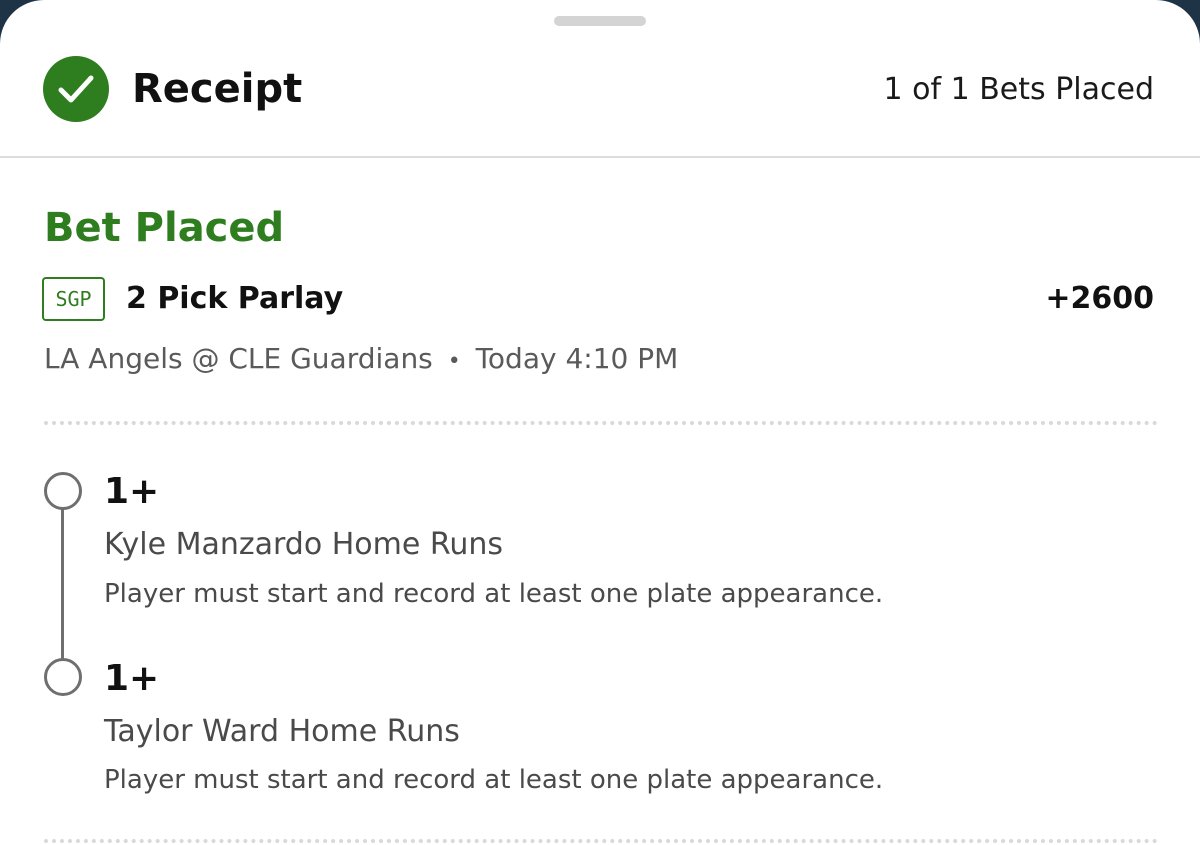 Image resolution: width=1200 pixels, height=845 pixels. What do you see at coordinates (282, 731) in the screenshot?
I see `leg-market: Taylor Ward Home Runs` at bounding box center [282, 731].